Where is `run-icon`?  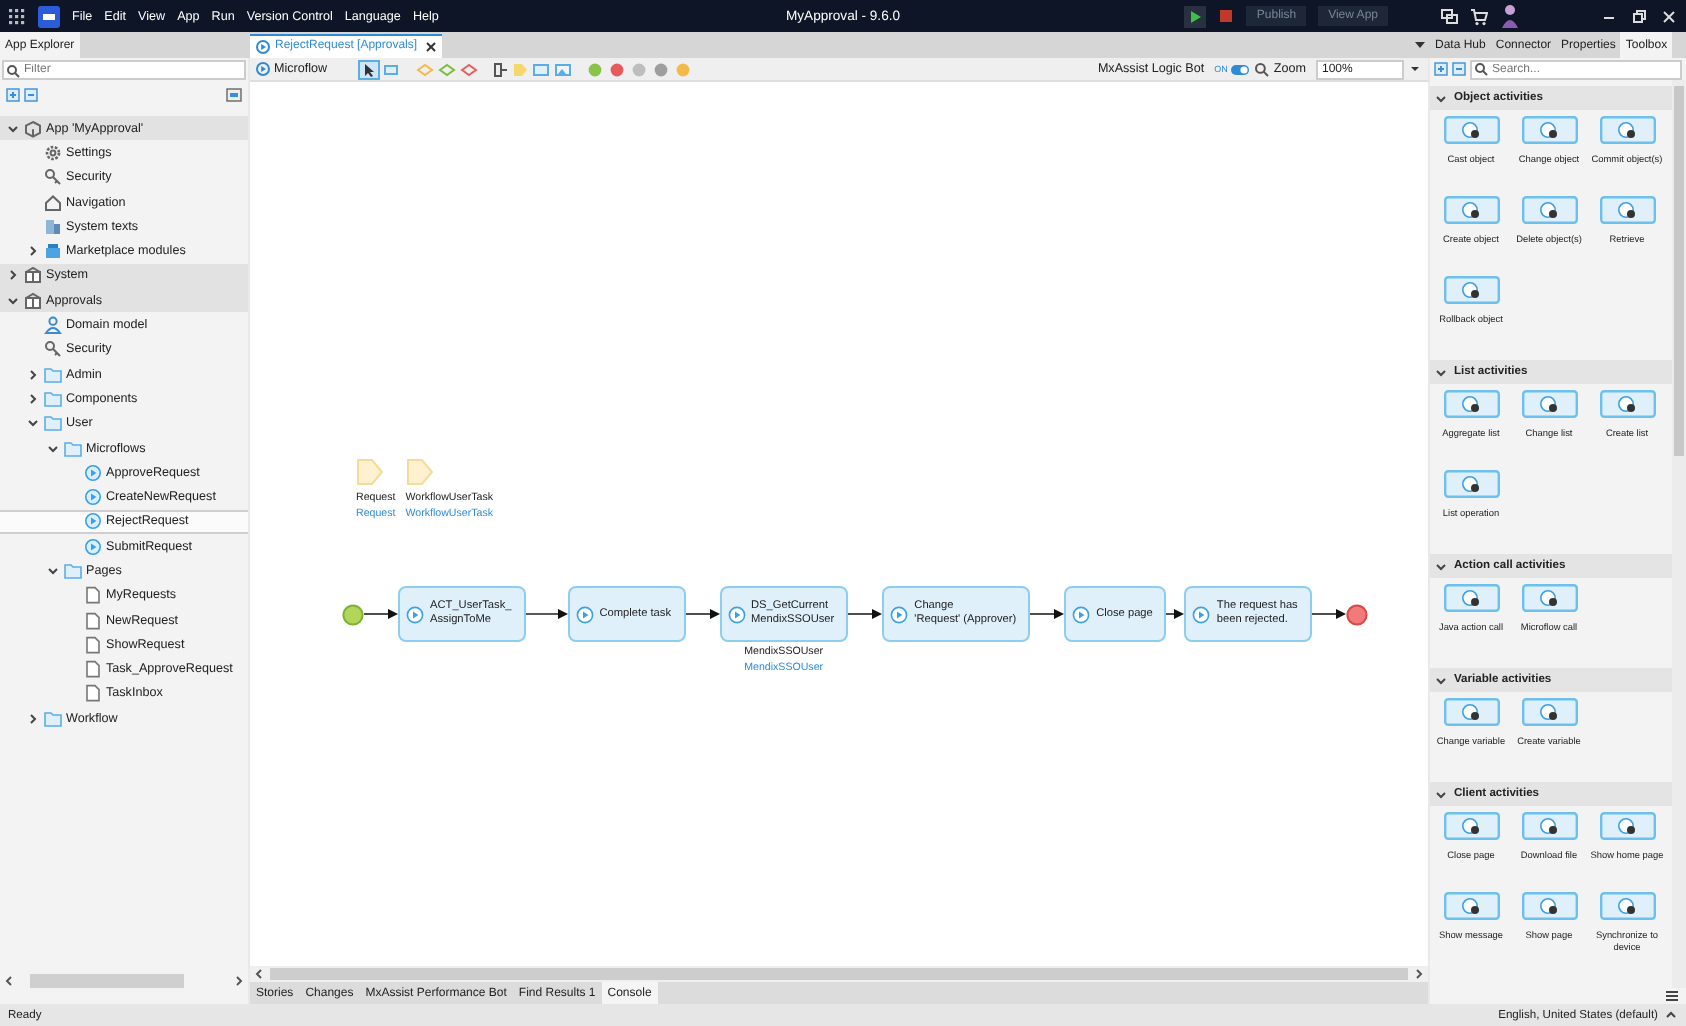
run-icon is located at coordinates (1195, 16).